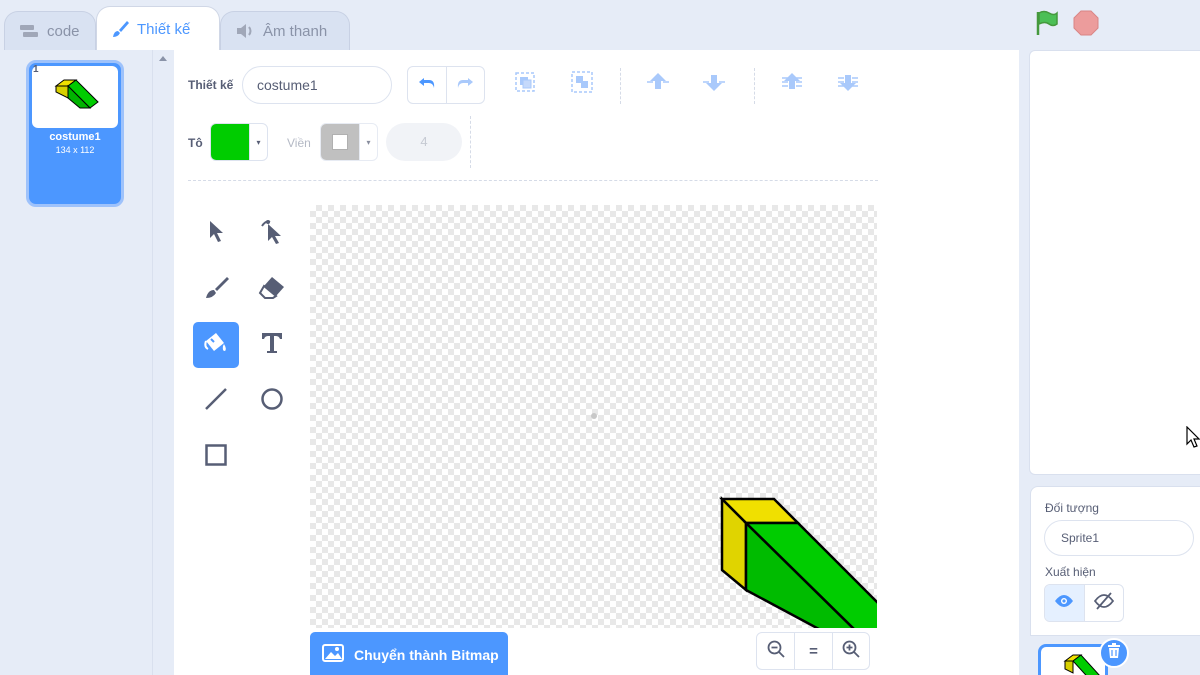 The image size is (1200, 675). I want to click on ungroup-button, so click(582, 84).